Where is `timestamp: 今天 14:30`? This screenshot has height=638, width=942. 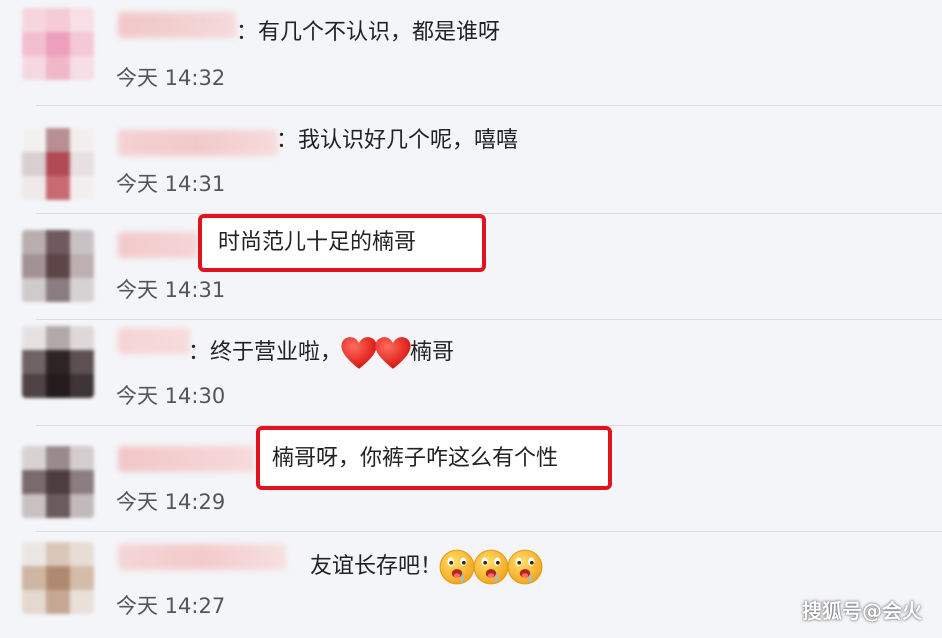
timestamp: 今天 14:30 is located at coordinates (171, 396).